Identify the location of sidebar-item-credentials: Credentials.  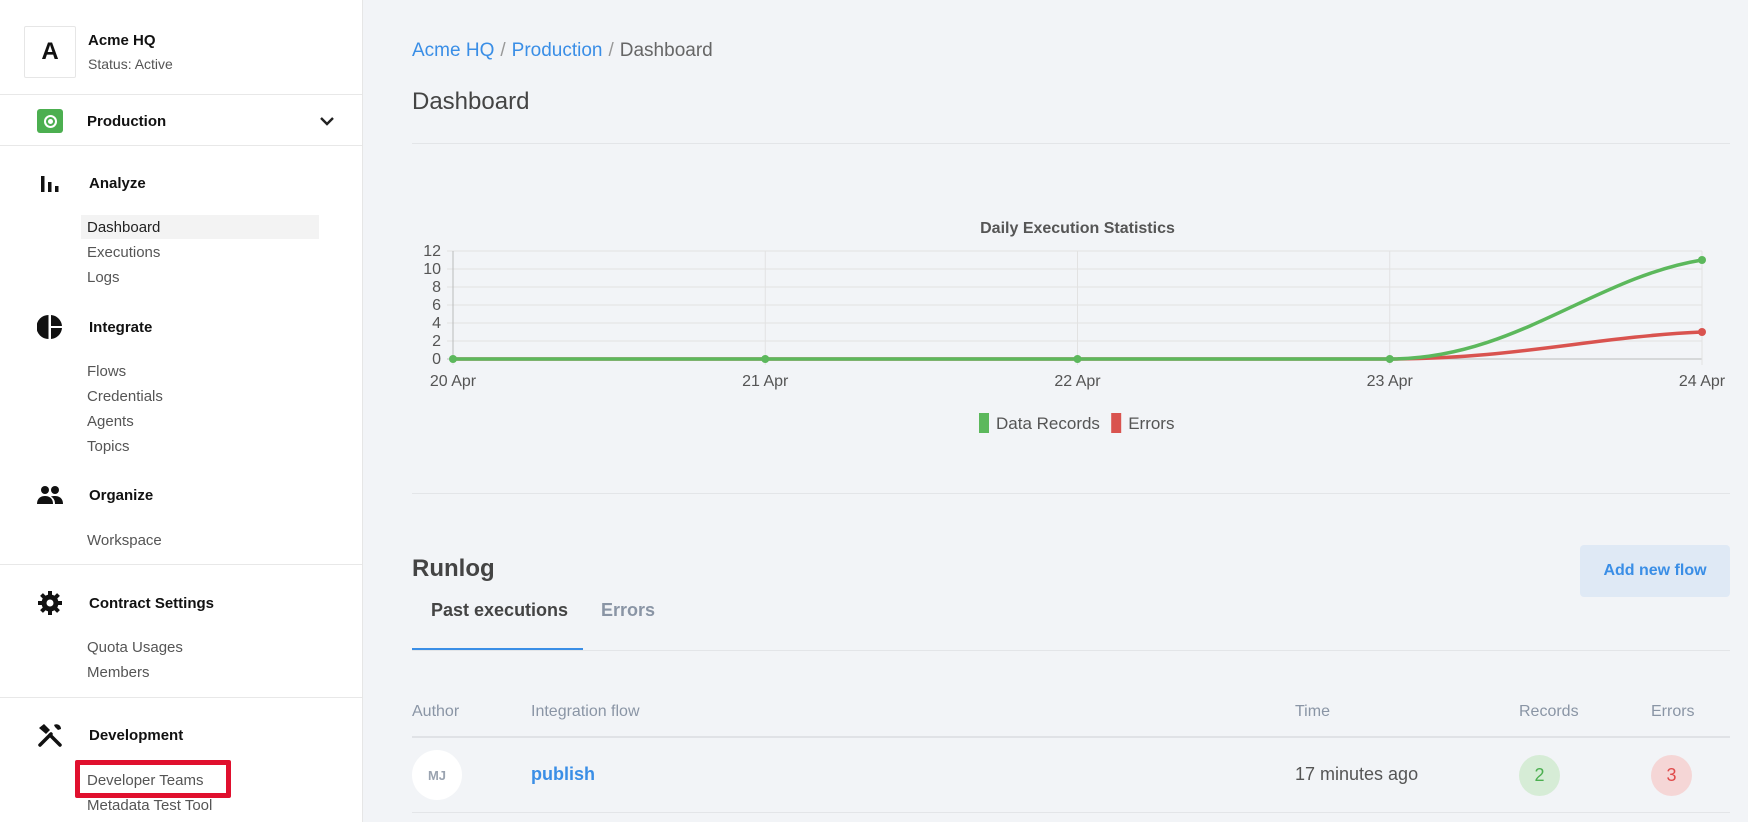
(200, 396).